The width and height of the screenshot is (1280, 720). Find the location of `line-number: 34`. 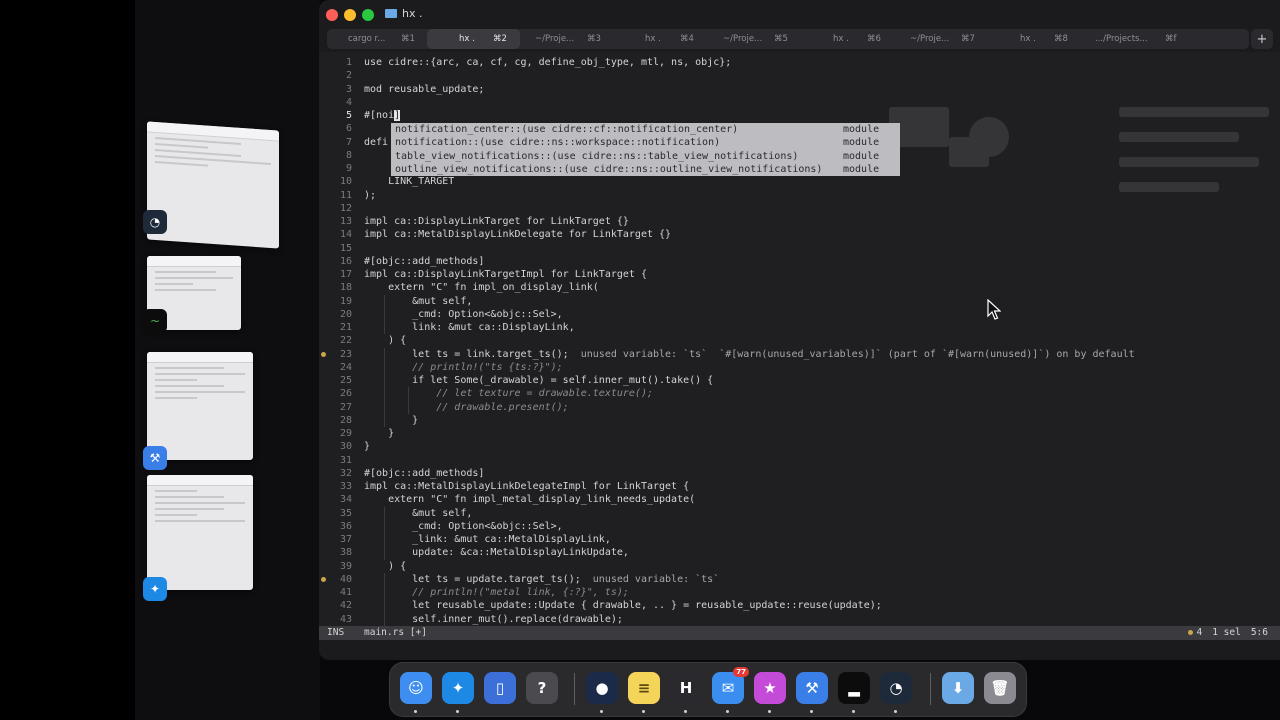

line-number: 34 is located at coordinates (345, 500).